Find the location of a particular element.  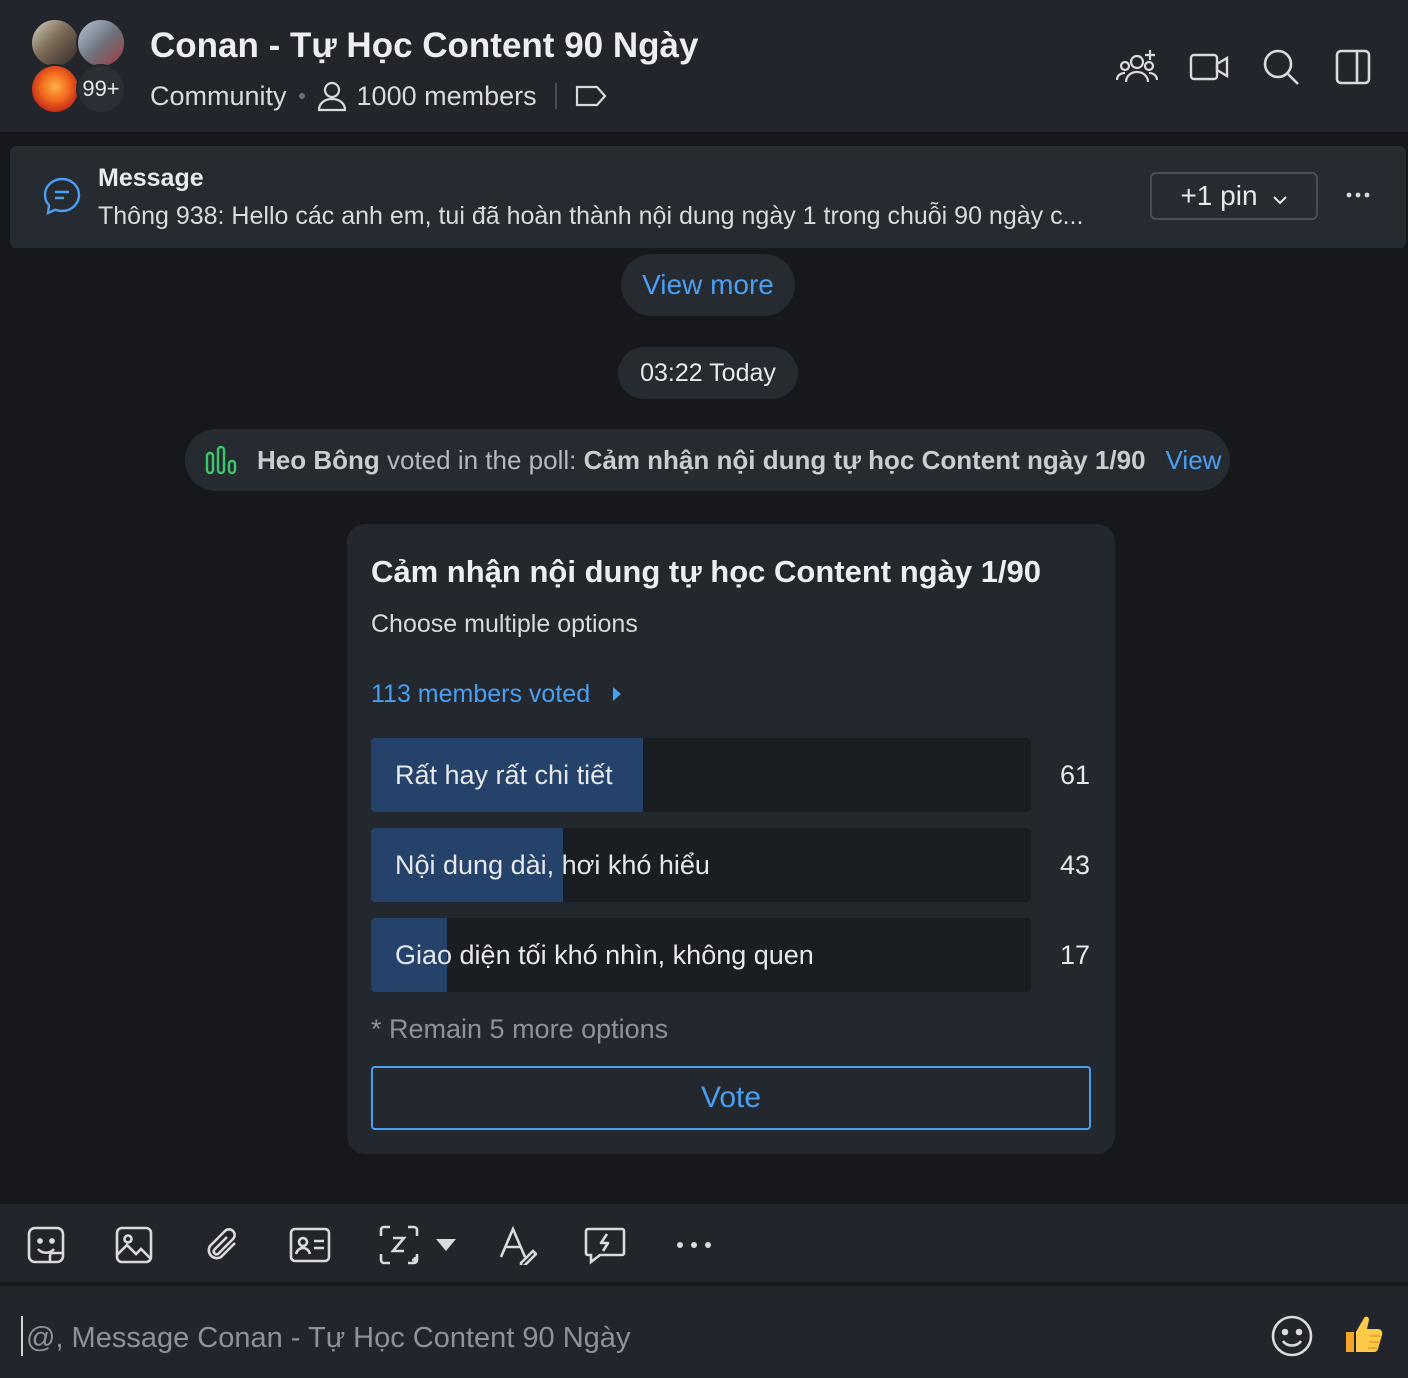

divider is located at coordinates (555, 96).